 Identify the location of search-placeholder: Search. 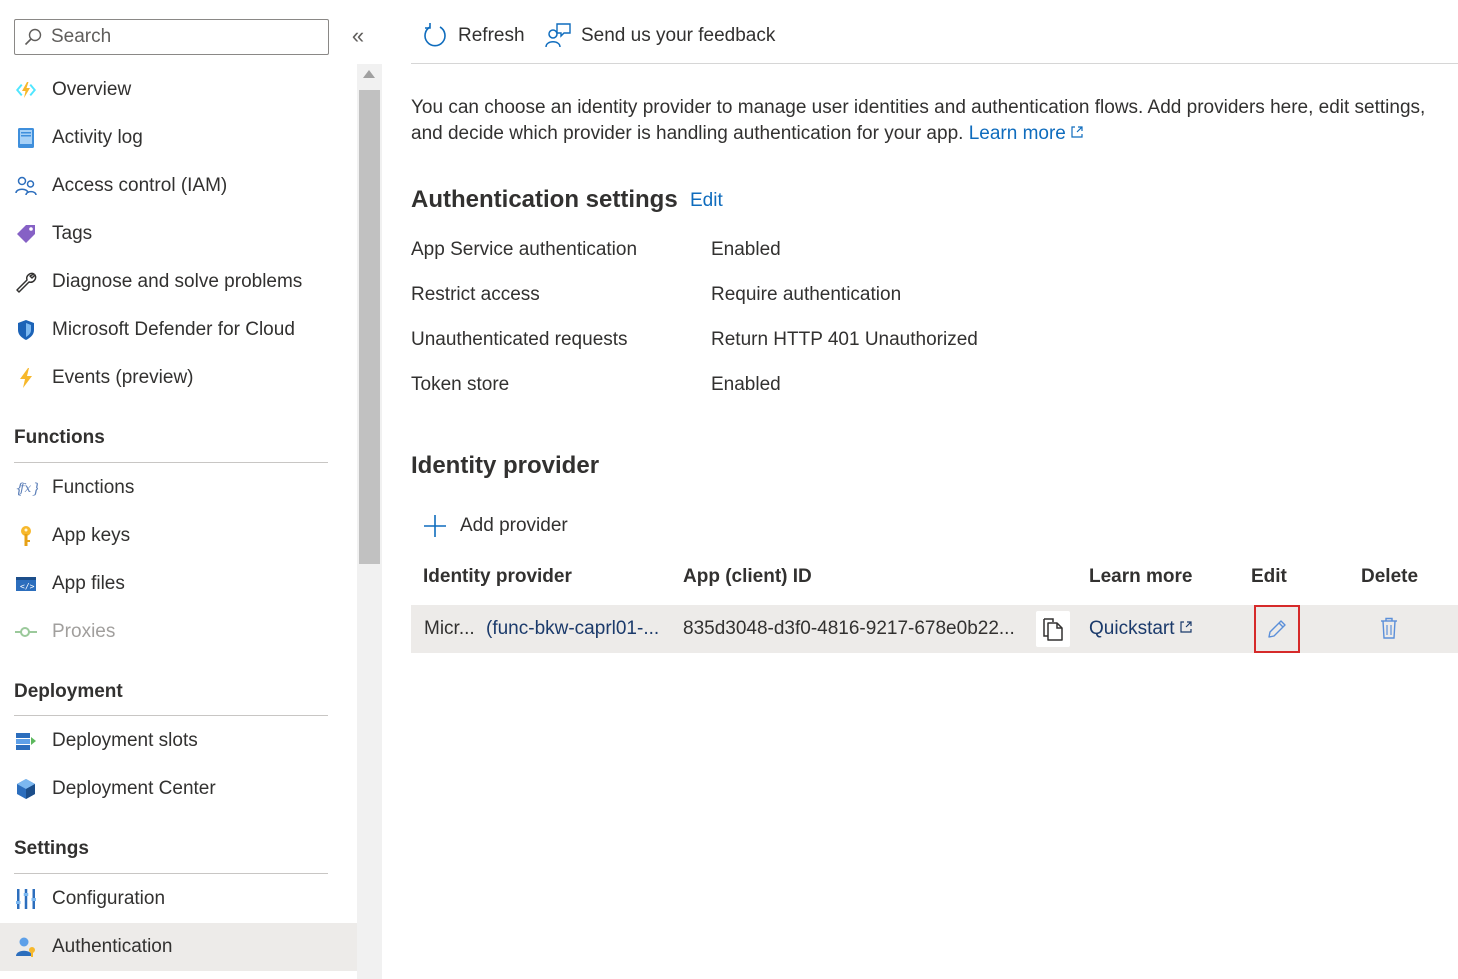
(81, 36).